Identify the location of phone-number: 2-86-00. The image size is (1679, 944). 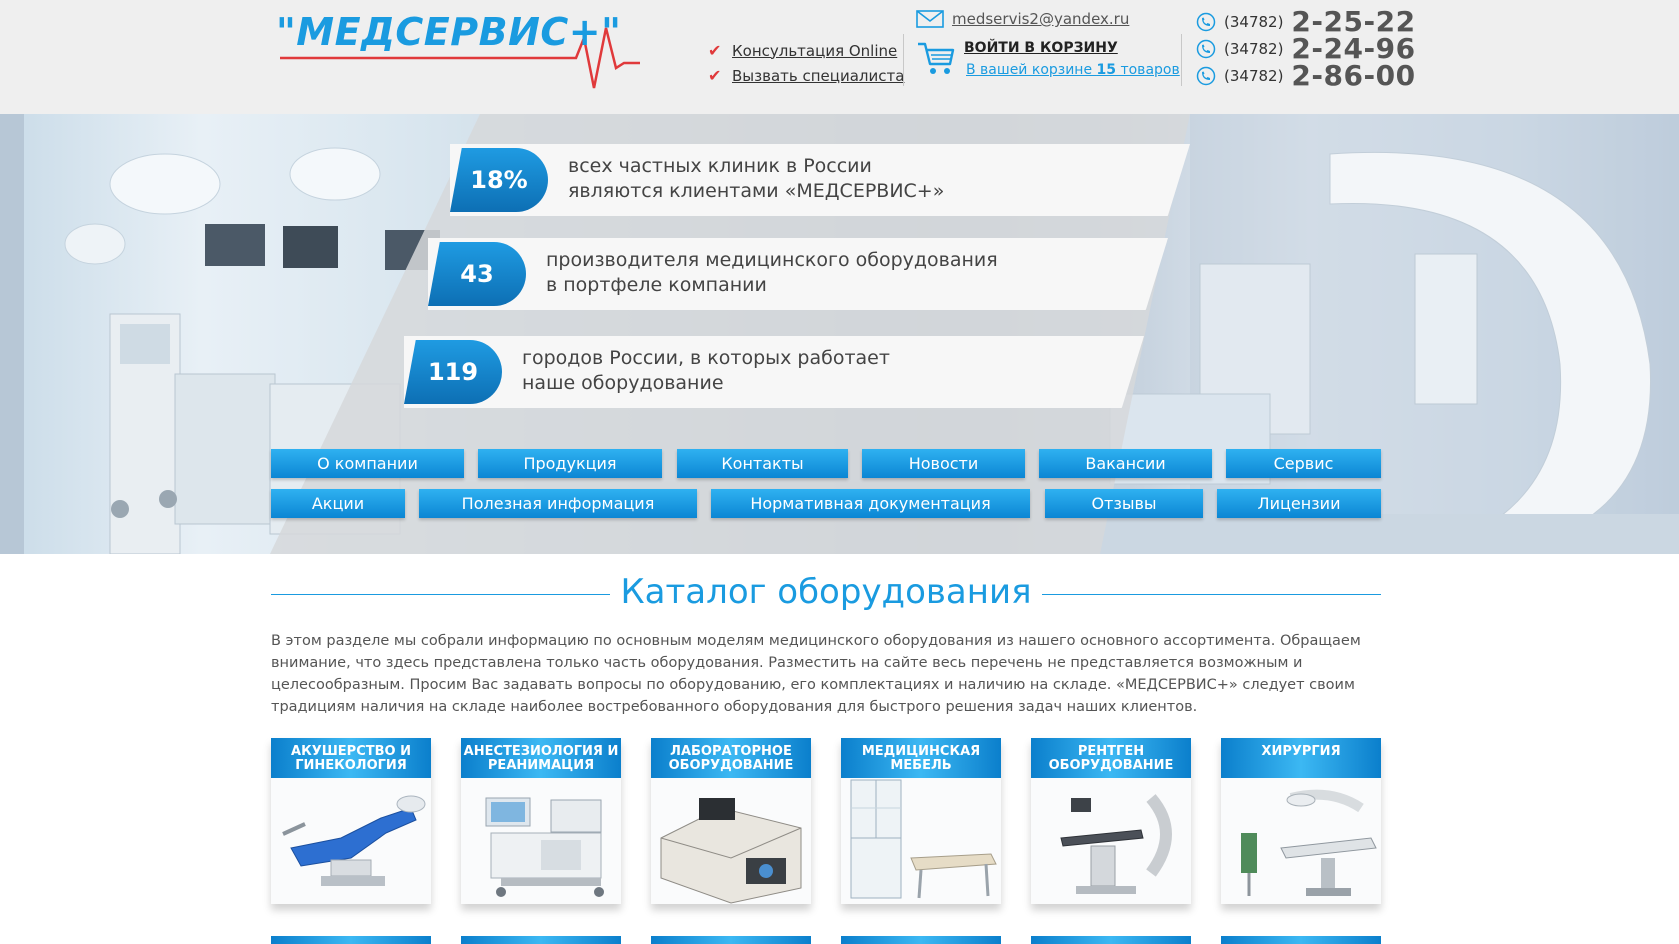
(1353, 75).